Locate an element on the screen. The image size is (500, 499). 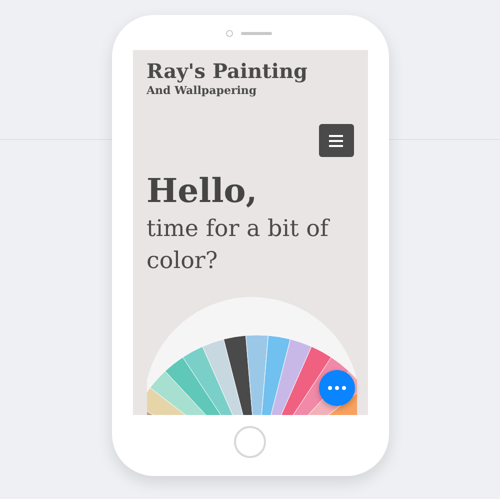
hero-heading: Hello, is located at coordinates (202, 191).